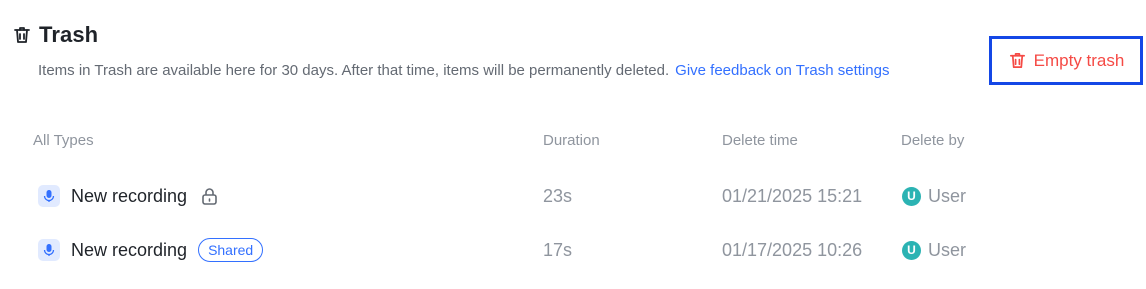  What do you see at coordinates (792, 195) in the screenshot?
I see `delete-time-cell: 01/21/2025 15:21` at bounding box center [792, 195].